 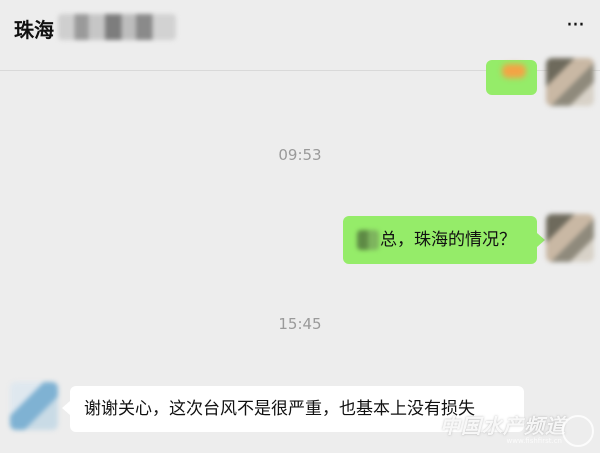 I want to click on chat-title: 珠海, so click(x=34, y=30).